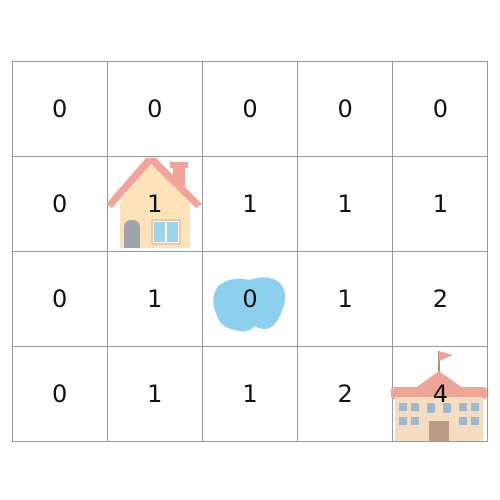 This screenshot has width=500, height=500. I want to click on cell-value: 4, so click(440, 393).